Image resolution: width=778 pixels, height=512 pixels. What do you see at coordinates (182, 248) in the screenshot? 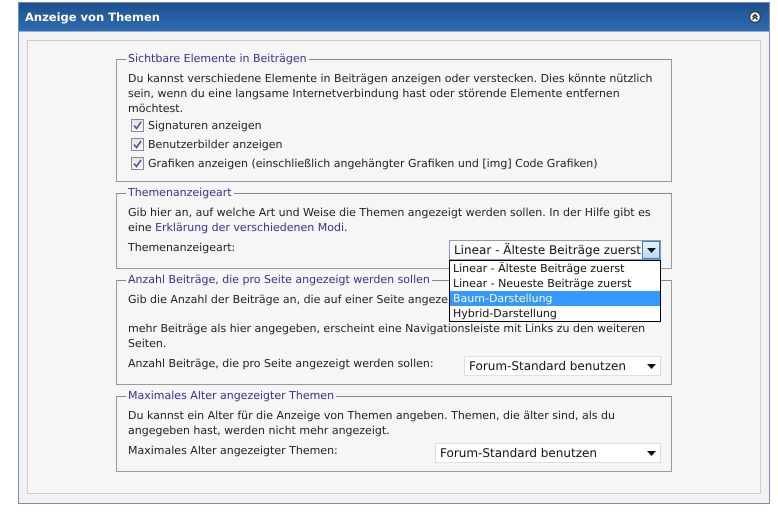
I see `field-label: Themenanzeigeart:` at bounding box center [182, 248].